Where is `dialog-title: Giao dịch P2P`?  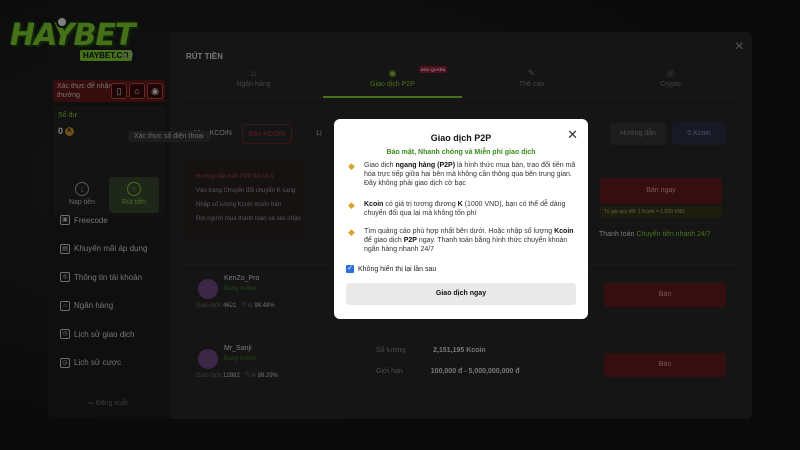
dialog-title: Giao dịch P2P is located at coordinates (461, 138).